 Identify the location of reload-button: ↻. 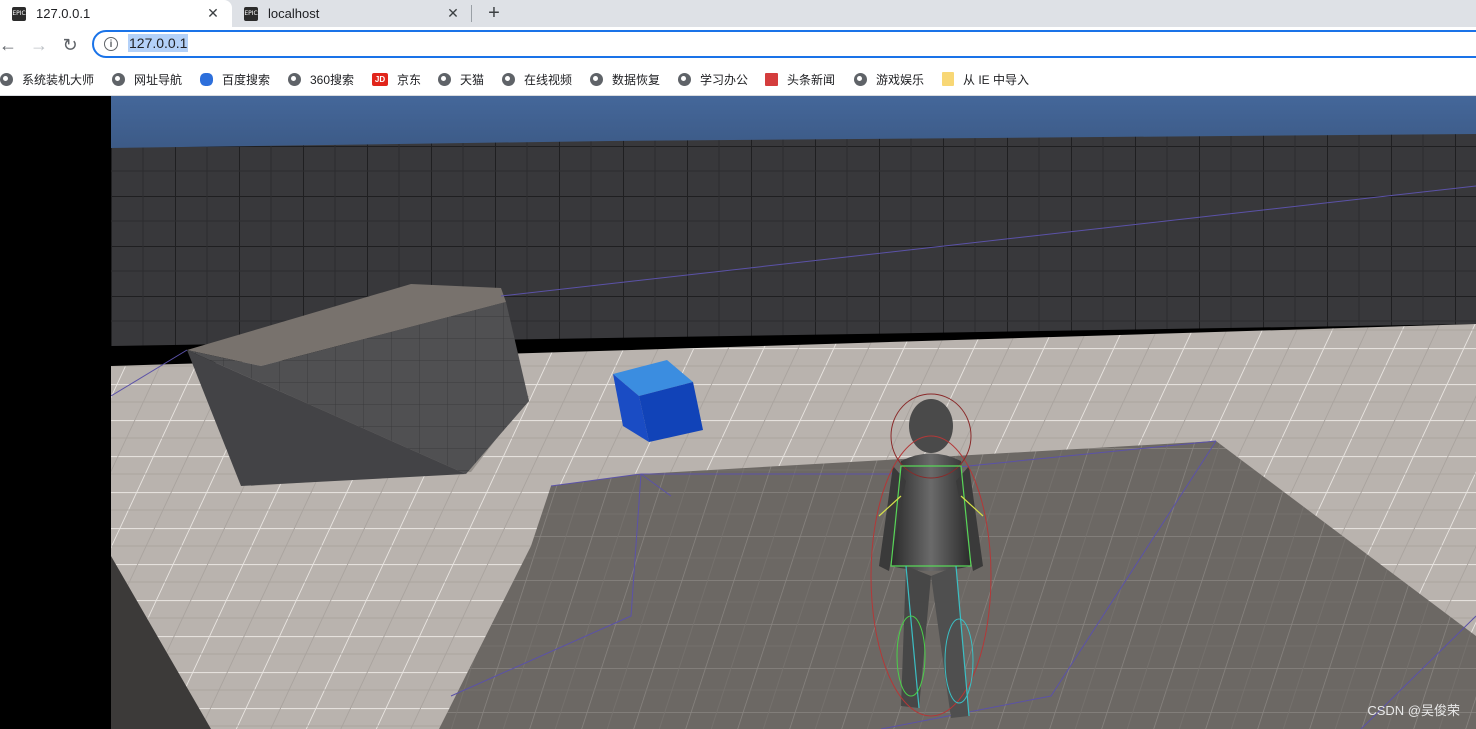
(70, 45).